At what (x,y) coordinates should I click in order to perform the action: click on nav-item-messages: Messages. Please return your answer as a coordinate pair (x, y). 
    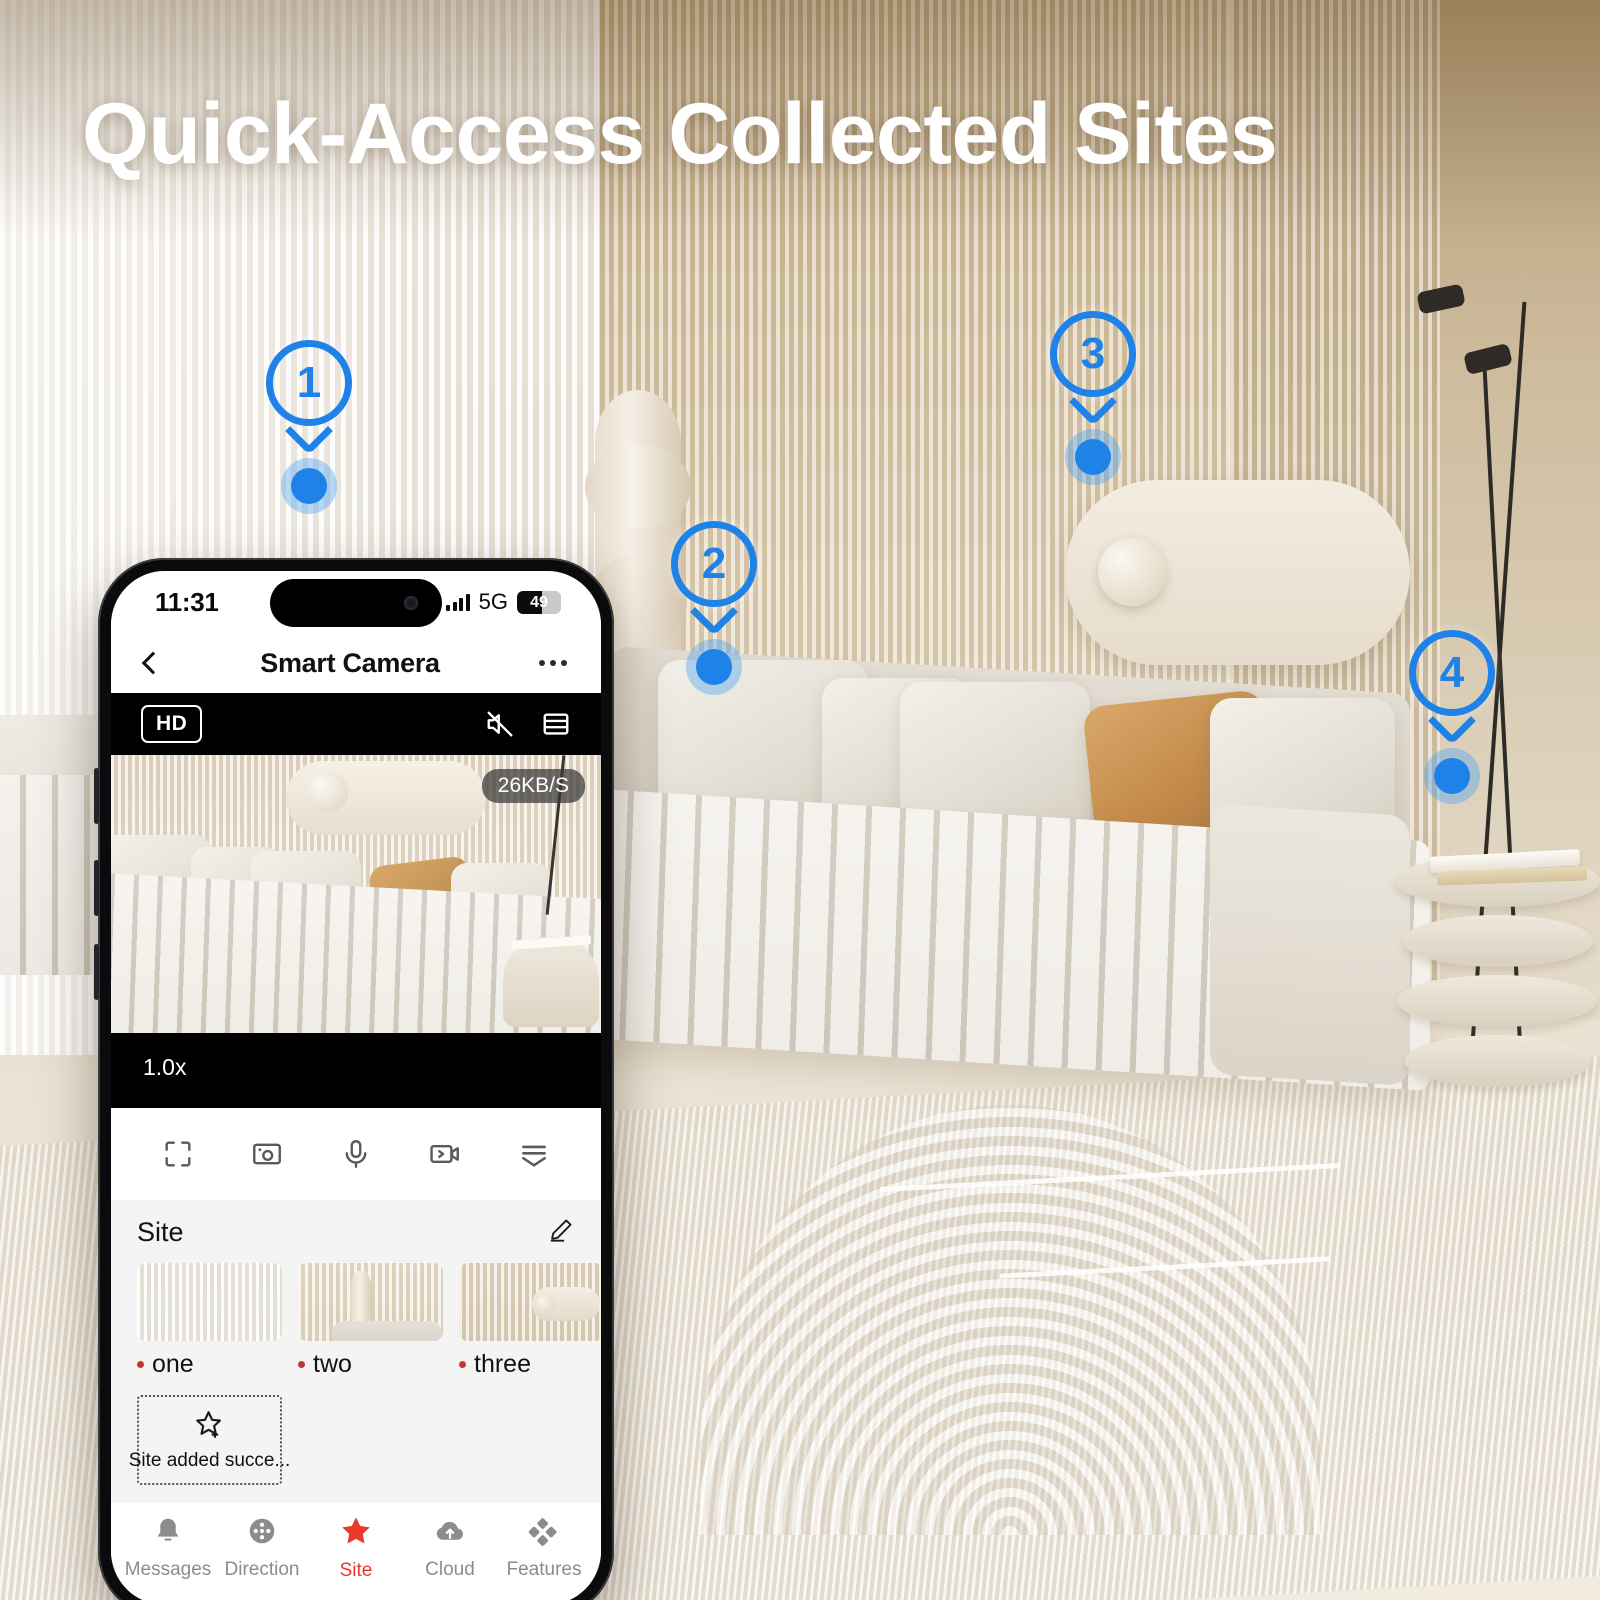
    Looking at the image, I should click on (168, 1548).